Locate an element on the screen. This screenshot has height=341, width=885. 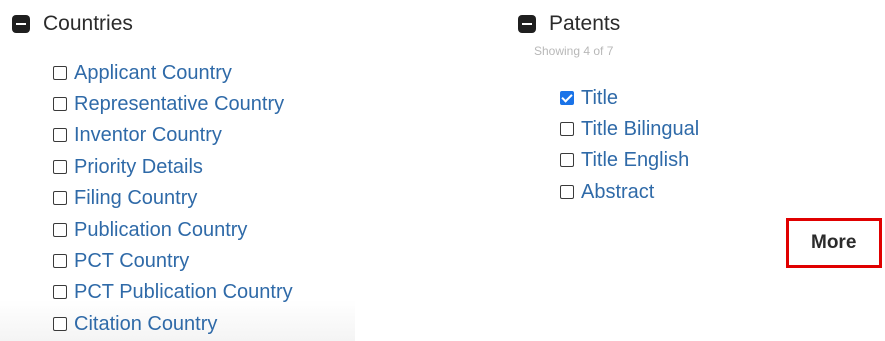
checkbox-option: Inventor Country is located at coordinates (173, 135).